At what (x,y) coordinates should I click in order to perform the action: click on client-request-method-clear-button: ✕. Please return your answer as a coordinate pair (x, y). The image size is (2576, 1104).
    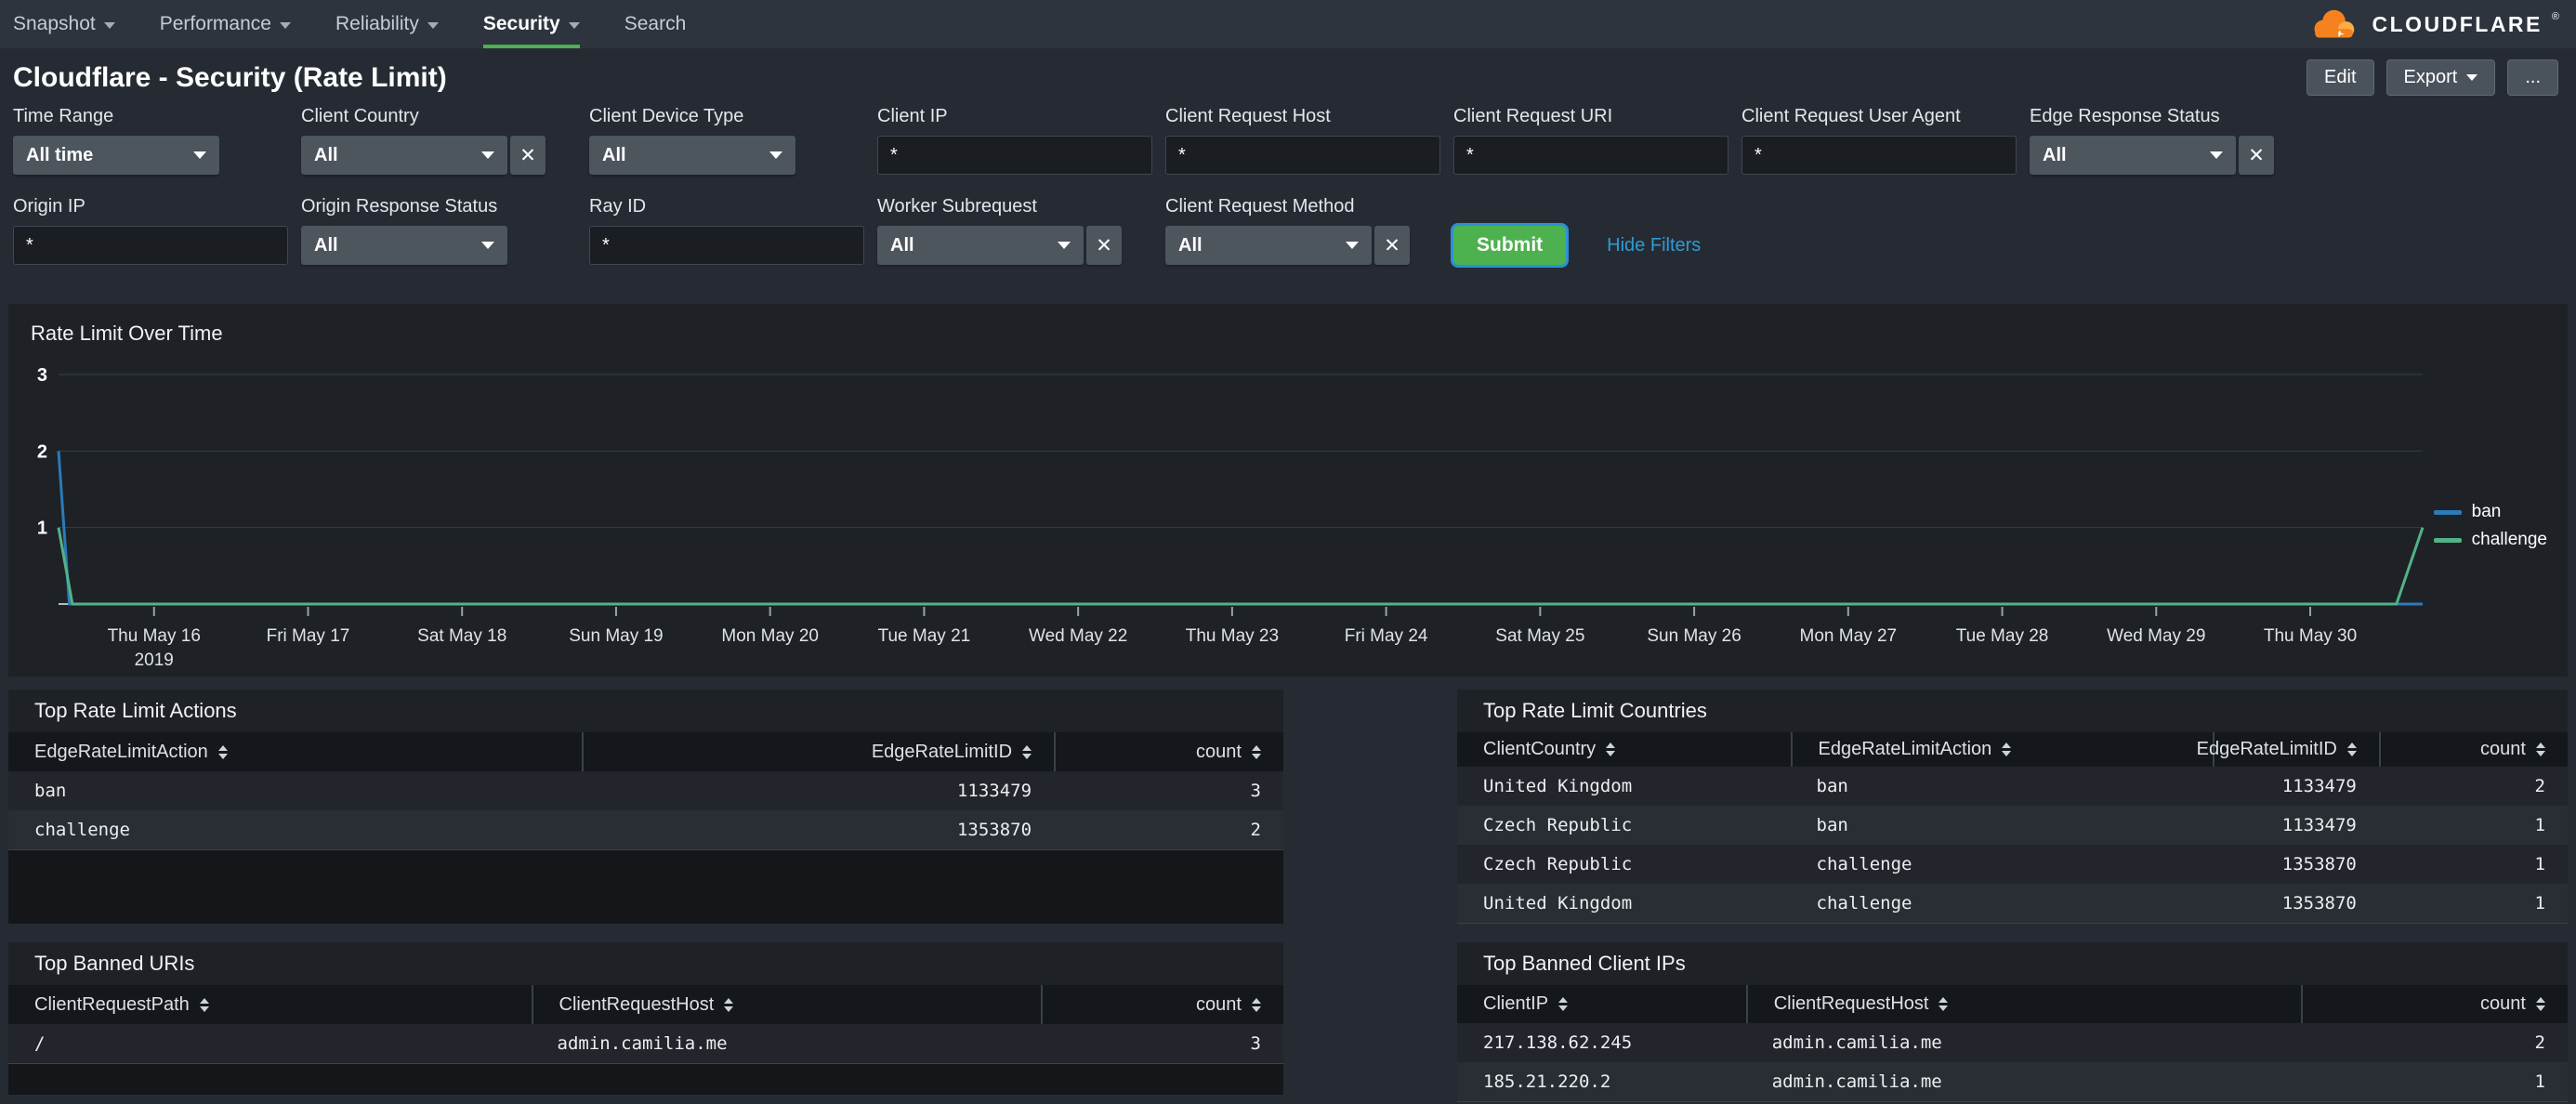
    Looking at the image, I should click on (1392, 245).